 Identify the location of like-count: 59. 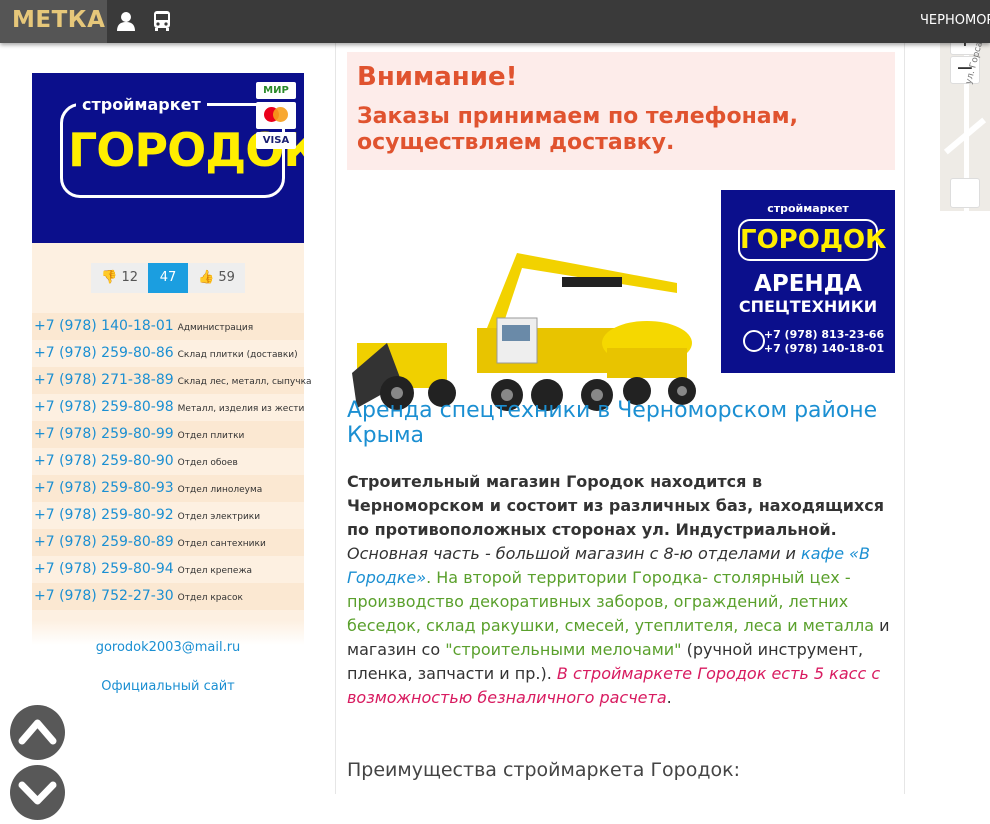
(226, 277).